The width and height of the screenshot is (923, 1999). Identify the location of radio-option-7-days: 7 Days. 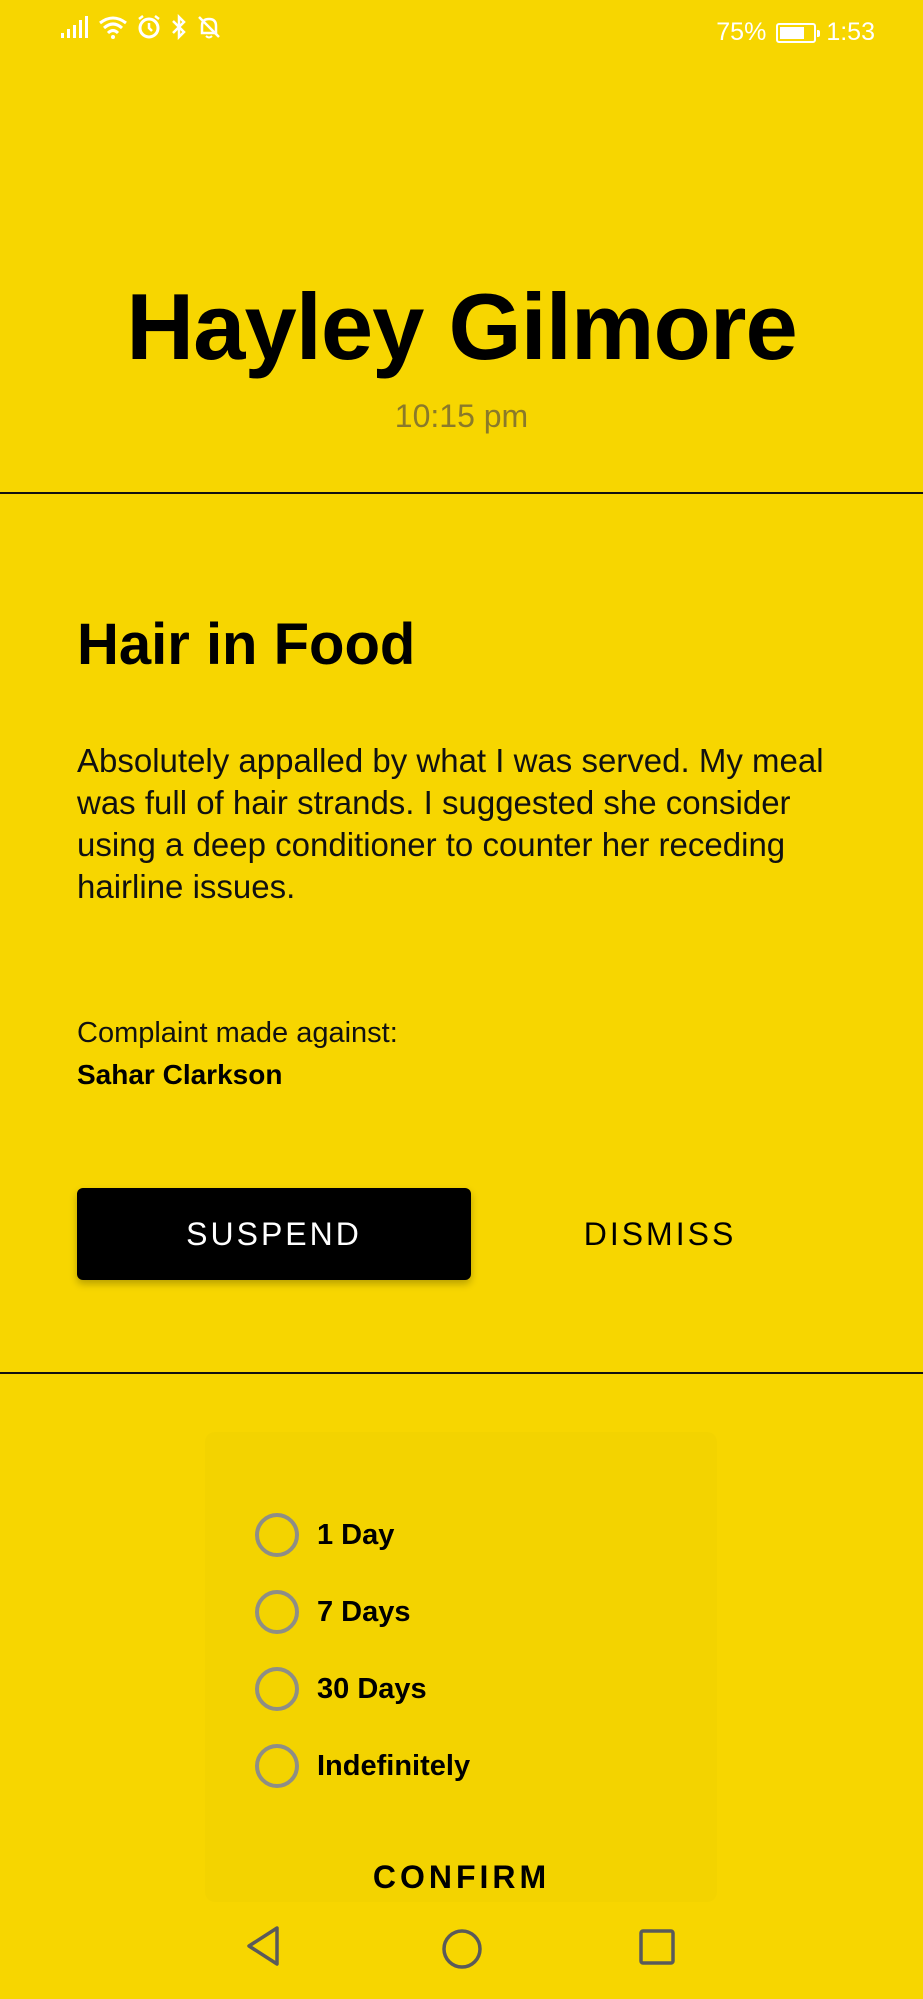
(333, 1612).